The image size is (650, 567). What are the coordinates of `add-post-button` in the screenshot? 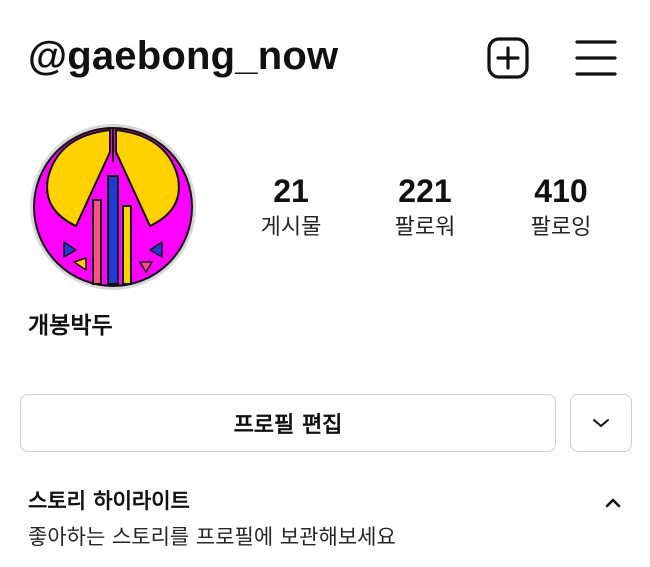 It's located at (508, 58).